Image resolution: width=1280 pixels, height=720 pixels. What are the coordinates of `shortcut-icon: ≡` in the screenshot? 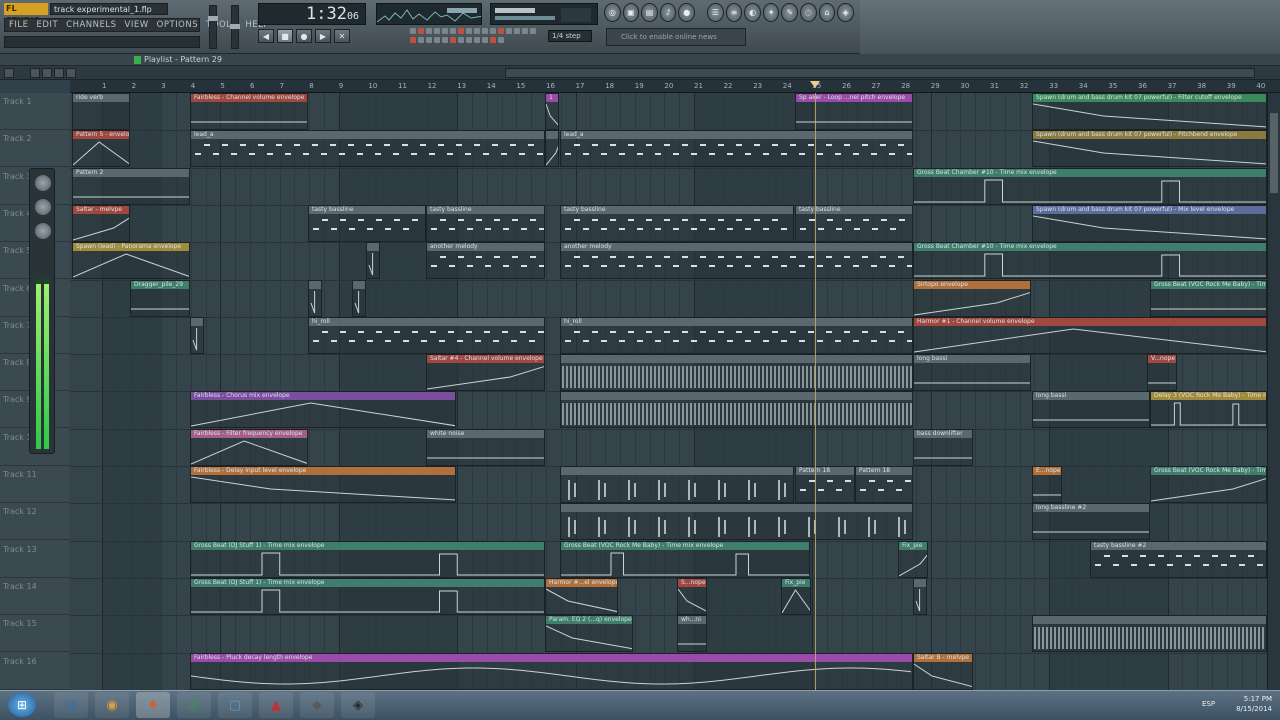 It's located at (734, 12).